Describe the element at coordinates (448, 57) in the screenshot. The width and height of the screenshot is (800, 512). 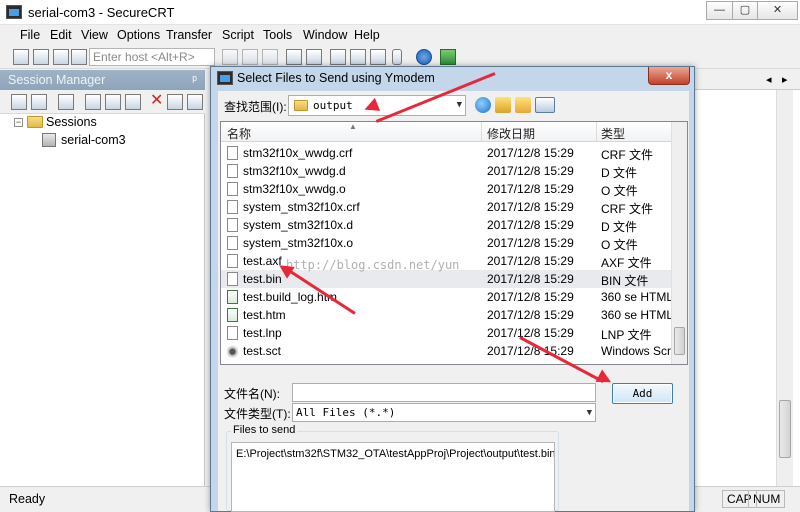
I see `securefx-icon` at that location.